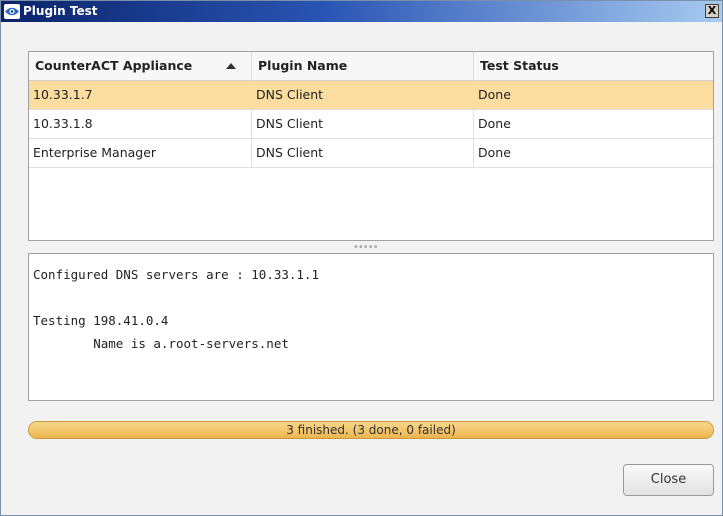  Describe the element at coordinates (114, 65) in the screenshot. I see `column-header-label: CounterACT Appliance` at that location.